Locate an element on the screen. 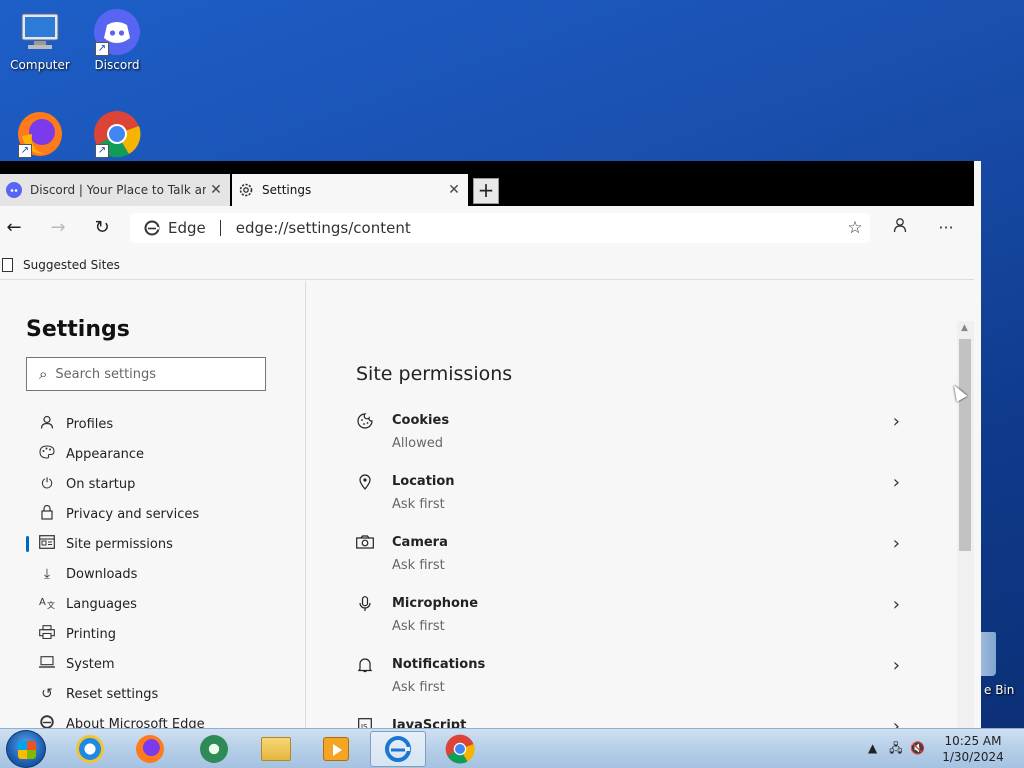 The height and width of the screenshot is (768, 1024). sidebar-item-profiles: Profiles is located at coordinates (161, 424).